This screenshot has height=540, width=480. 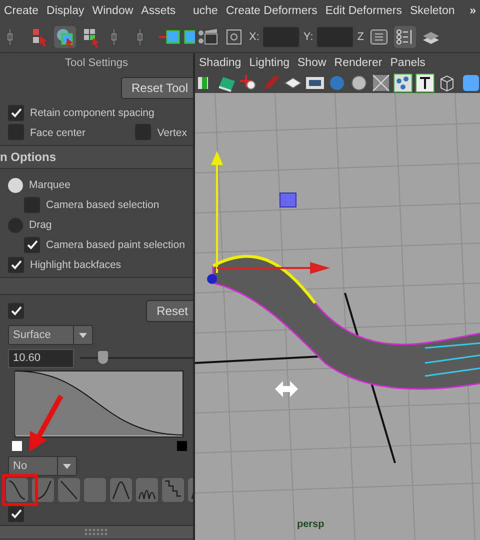 What do you see at coordinates (41, 358) in the screenshot?
I see `radius-field: 10.60` at bounding box center [41, 358].